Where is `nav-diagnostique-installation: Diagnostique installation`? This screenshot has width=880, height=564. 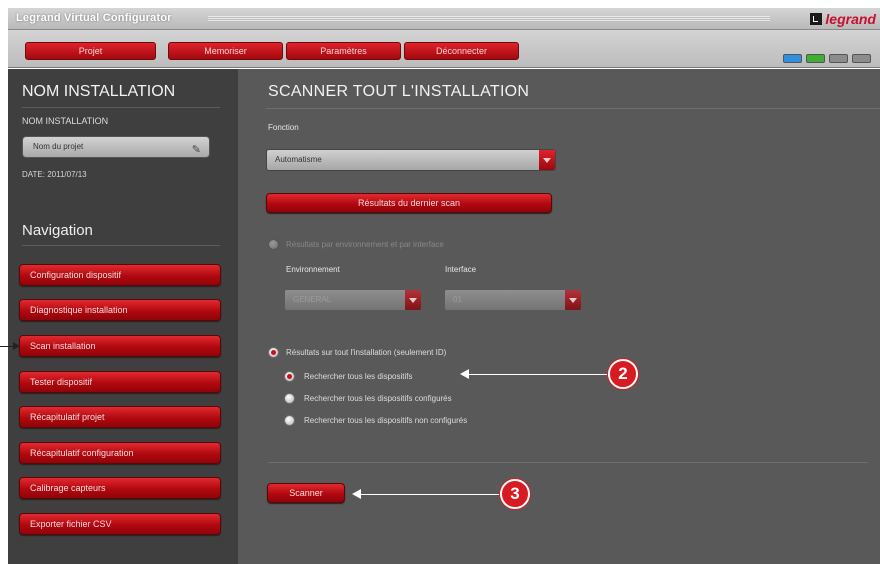 nav-diagnostique-installation: Diagnostique installation is located at coordinates (120, 310).